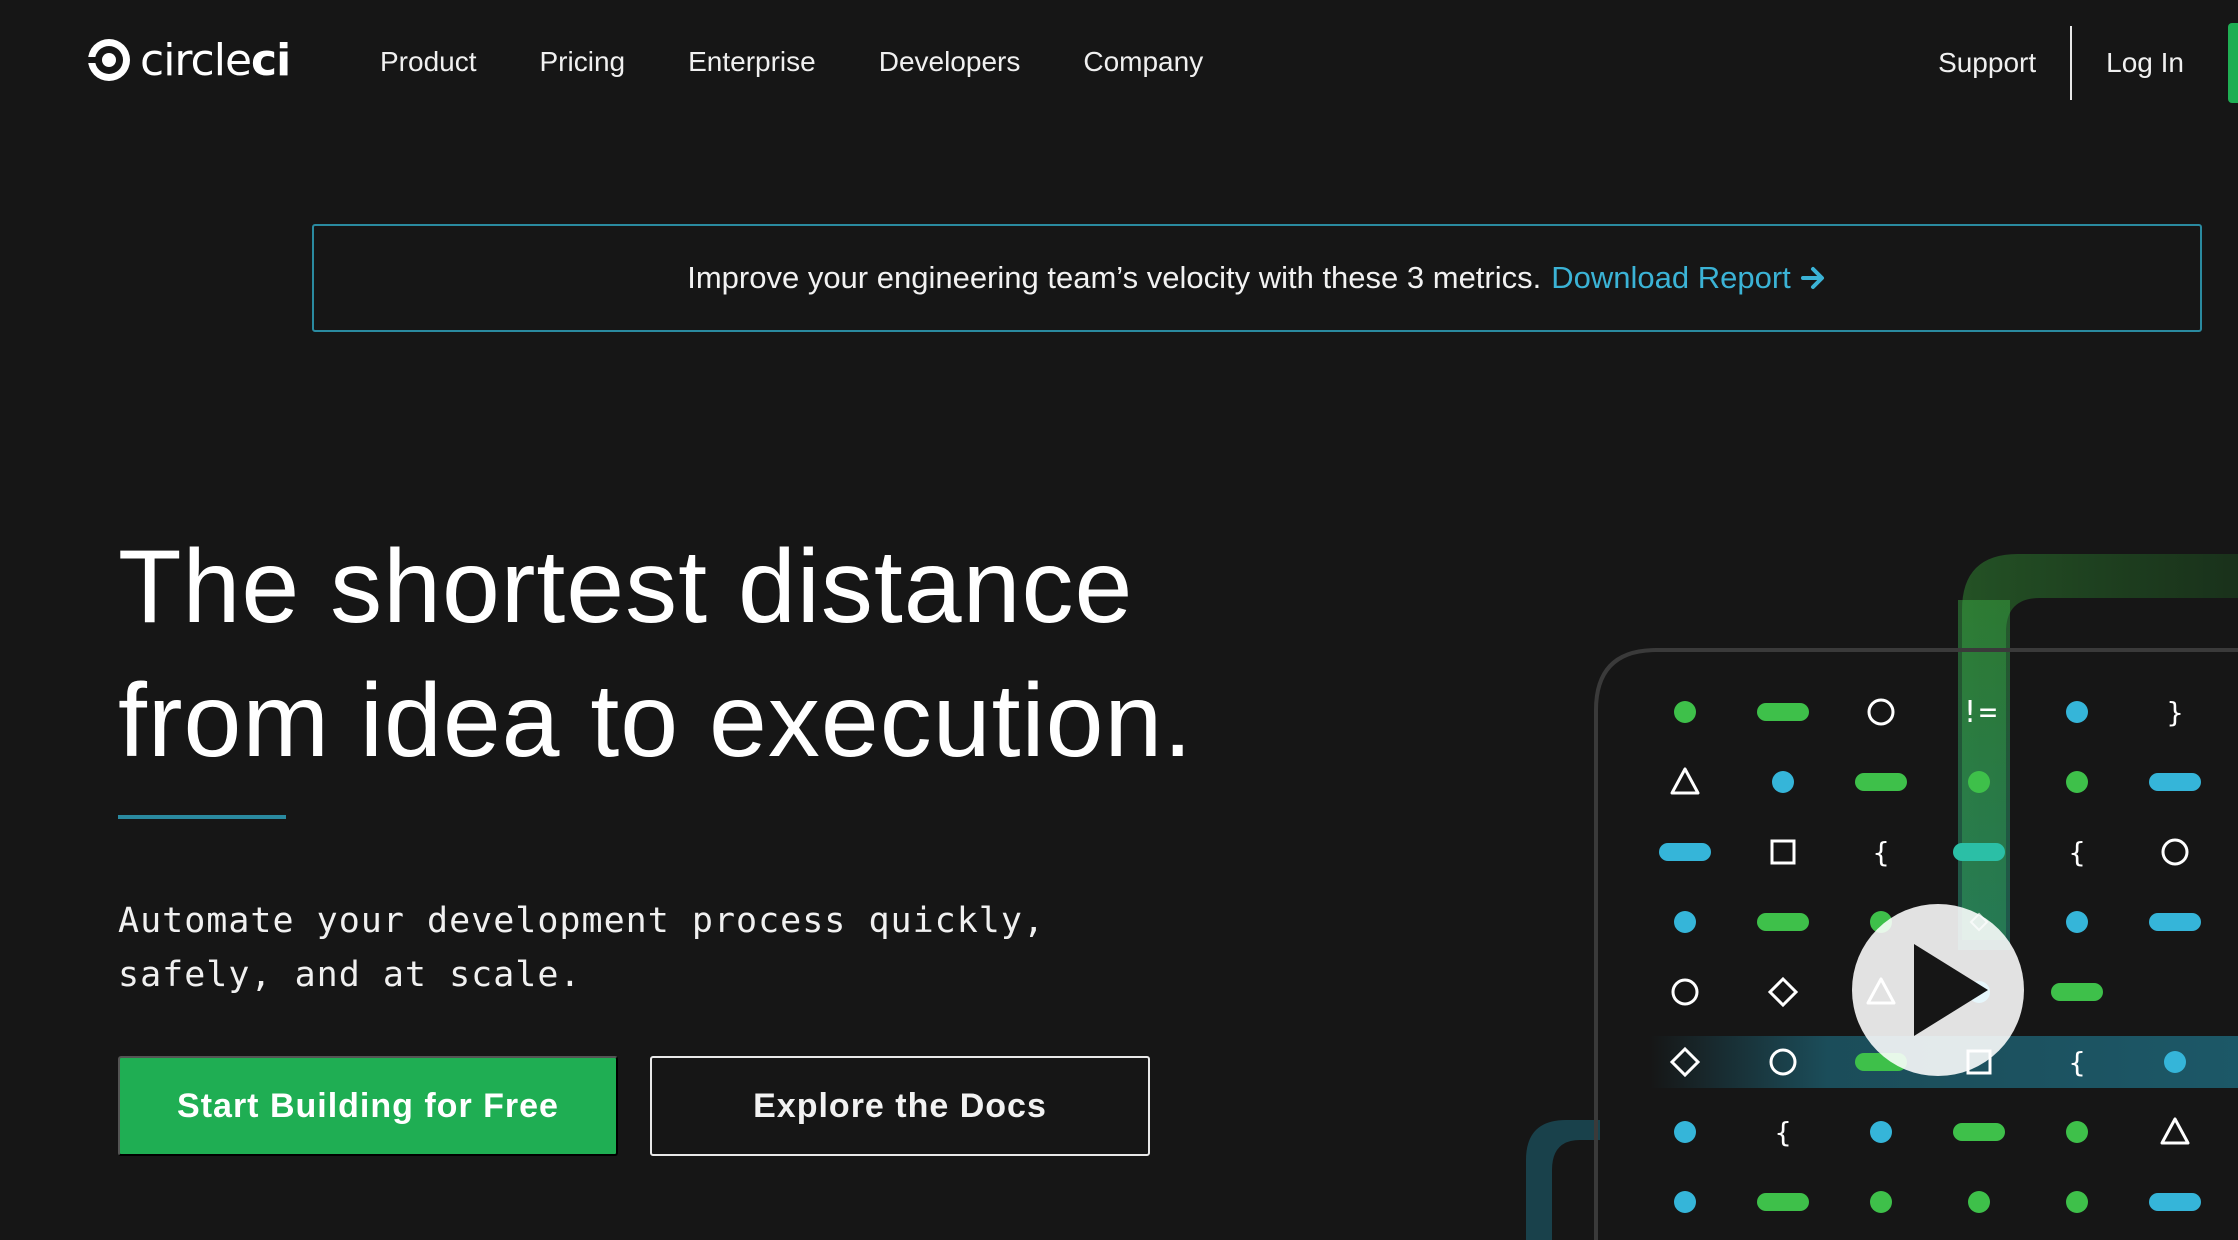 Image resolution: width=2238 pixels, height=1240 pixels. What do you see at coordinates (626, 587) in the screenshot?
I see `hero-title-line-1: The shortest distance` at bounding box center [626, 587].